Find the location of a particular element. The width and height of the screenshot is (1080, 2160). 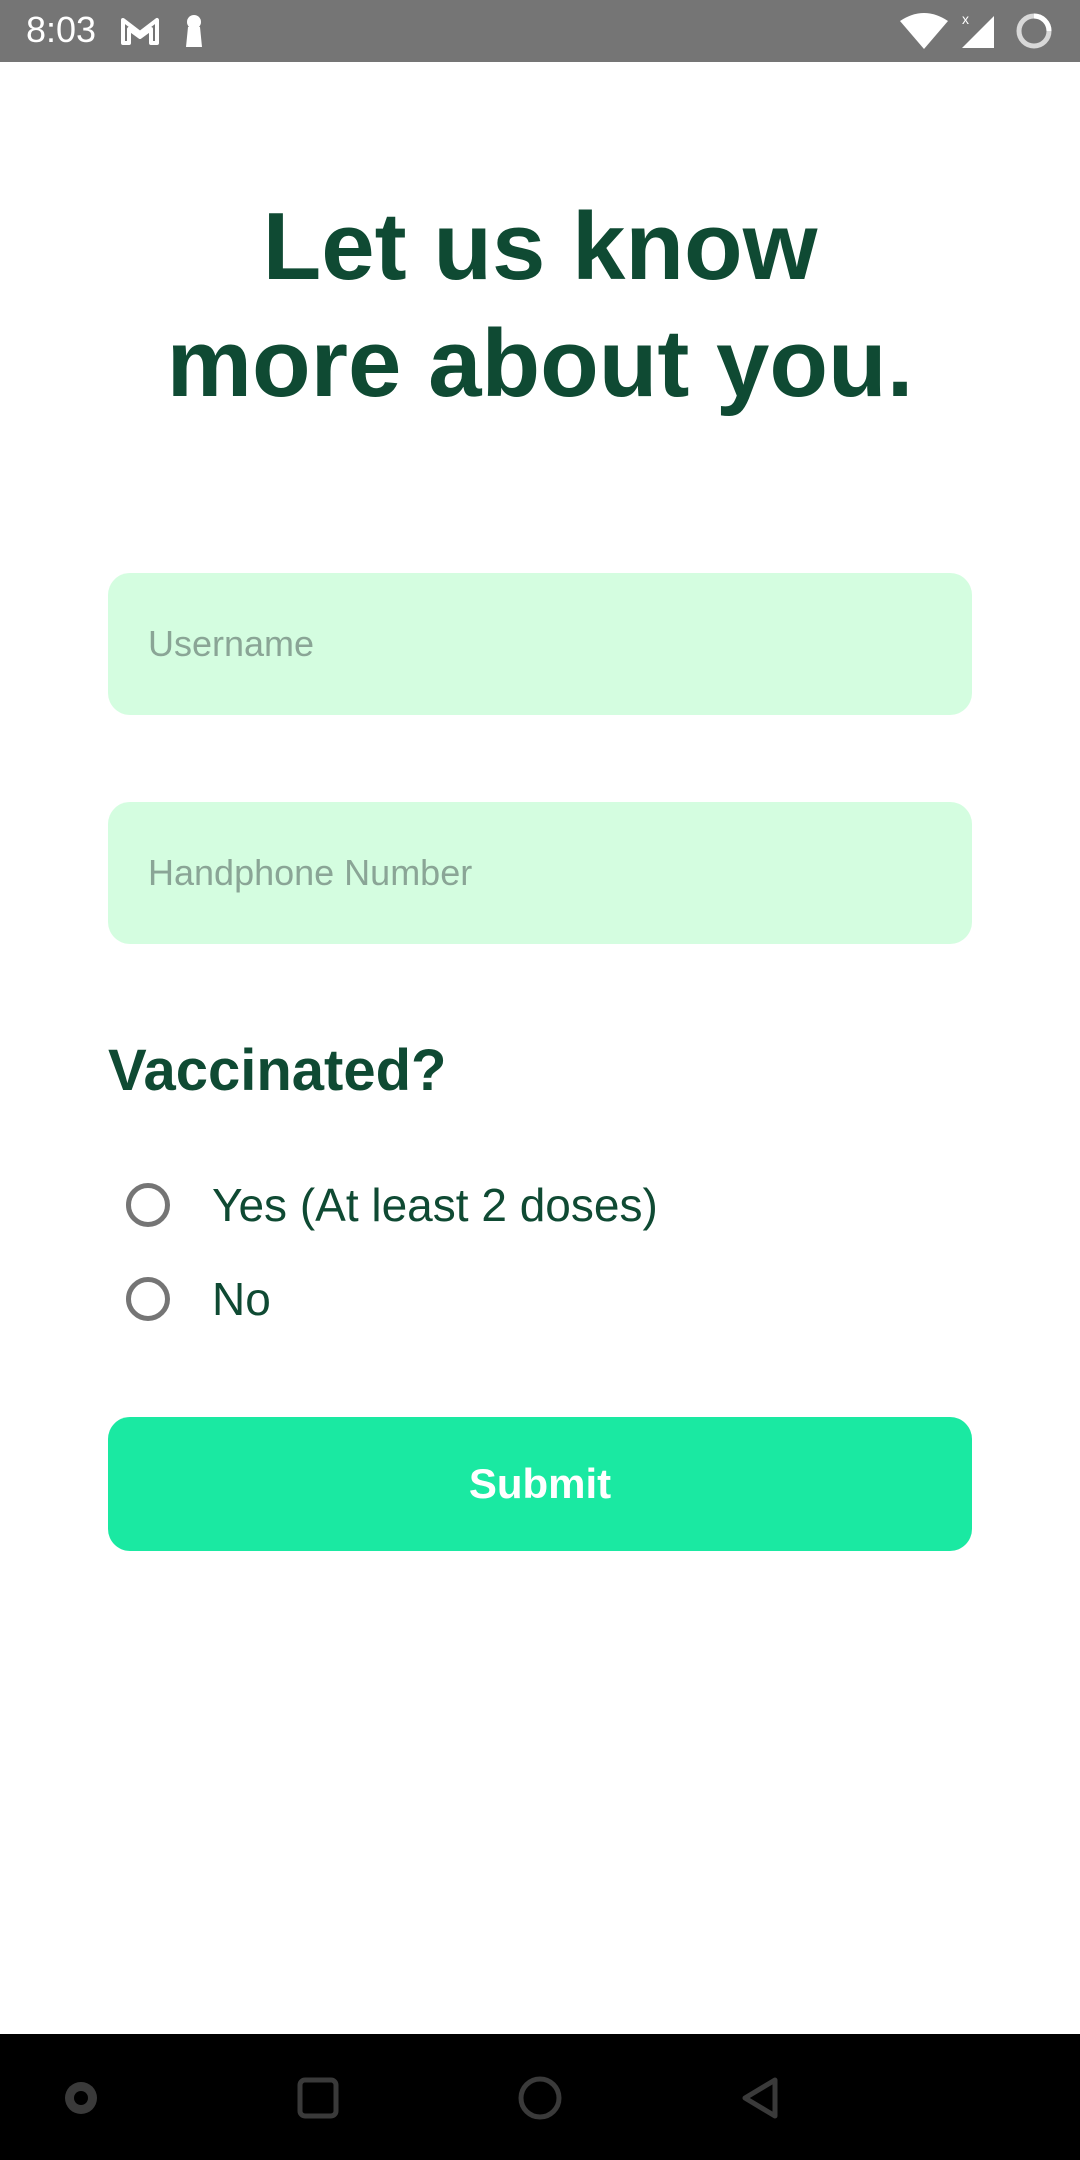

radio-button-yes is located at coordinates (148, 1205).